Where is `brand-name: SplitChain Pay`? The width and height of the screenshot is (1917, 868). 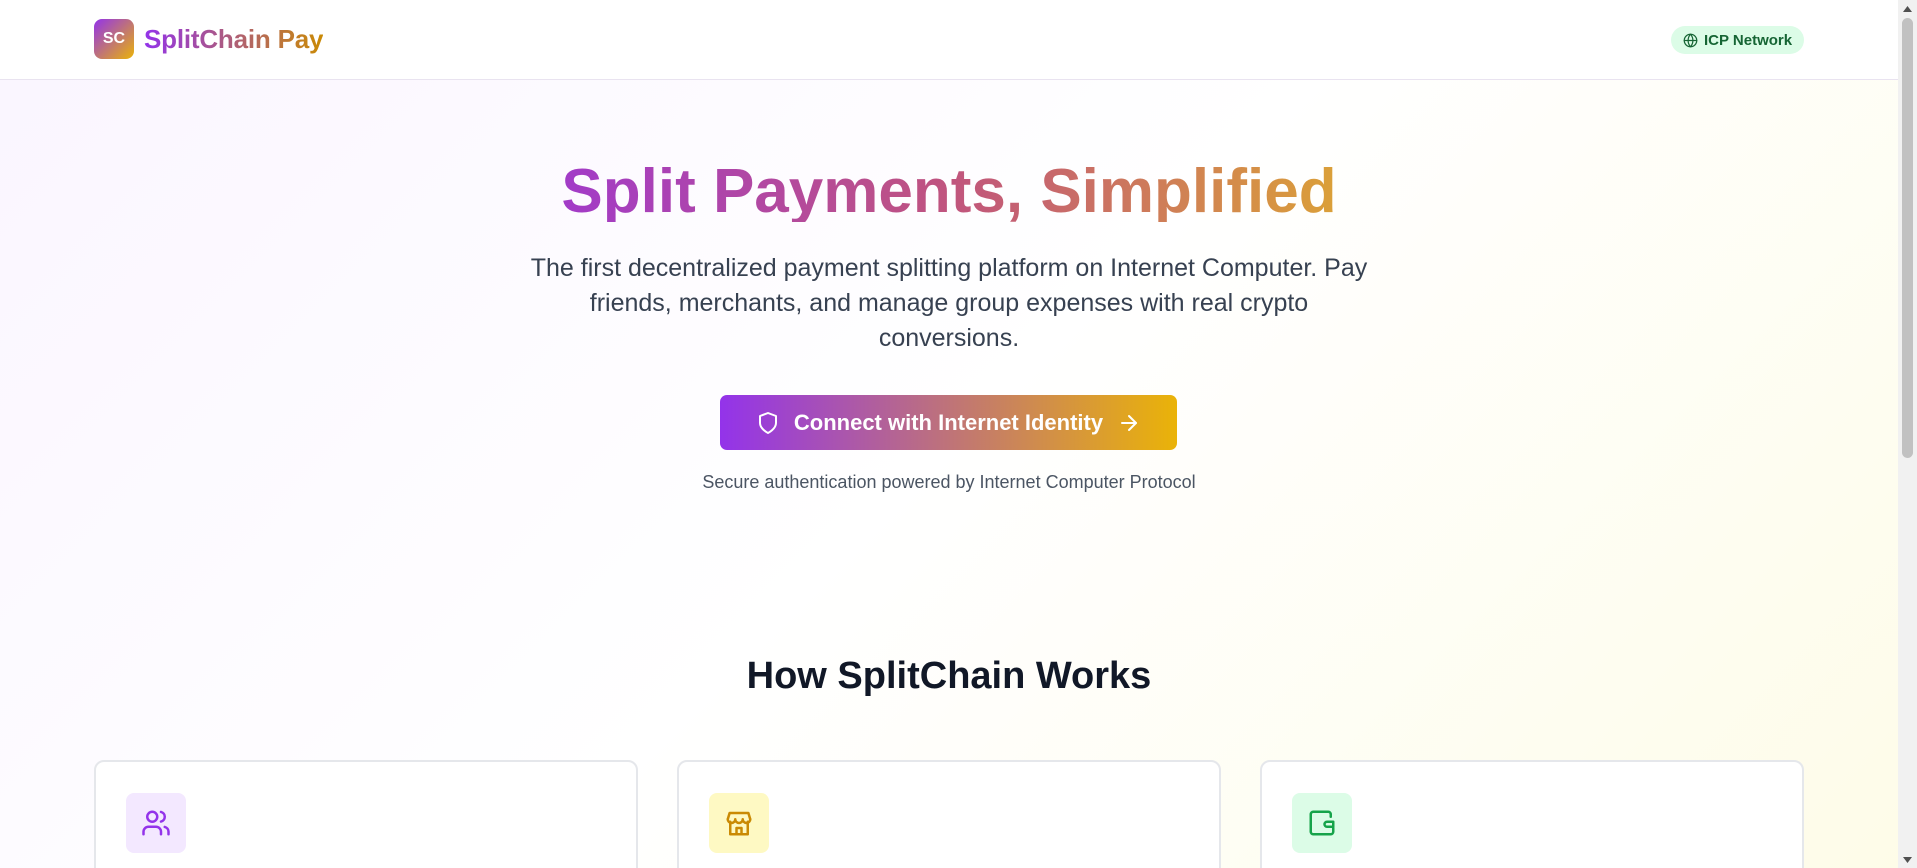 brand-name: SplitChain Pay is located at coordinates (234, 38).